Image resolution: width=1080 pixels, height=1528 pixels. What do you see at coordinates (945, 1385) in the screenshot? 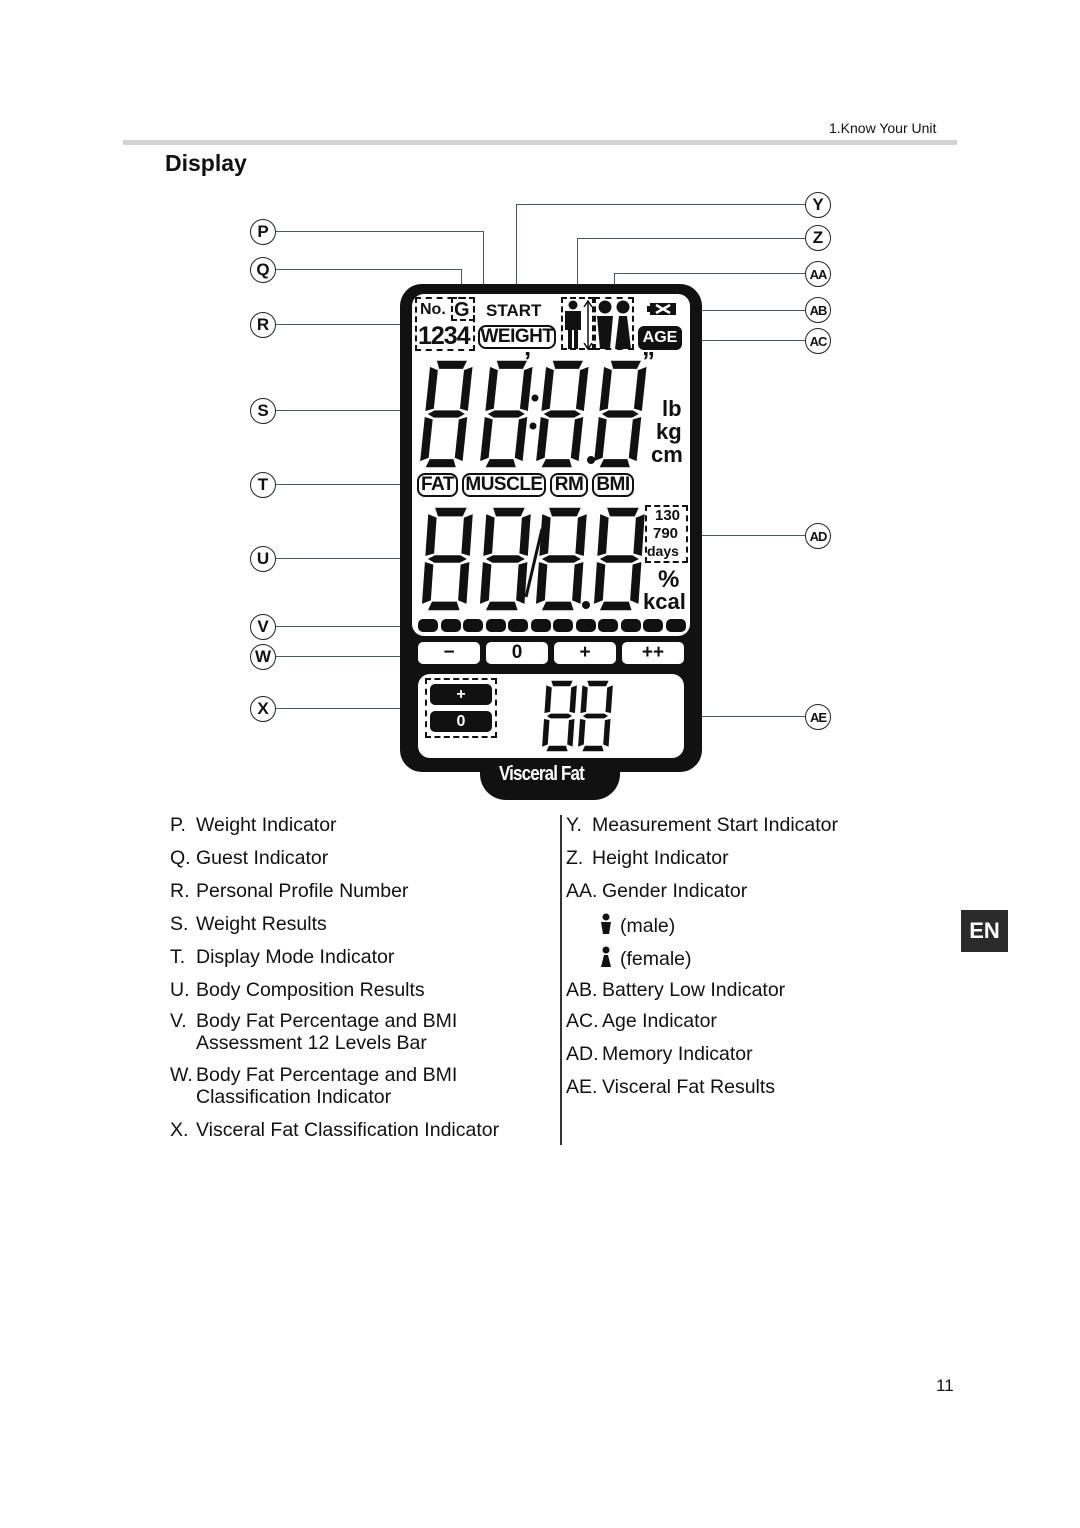
I see `page-number: 11` at bounding box center [945, 1385].